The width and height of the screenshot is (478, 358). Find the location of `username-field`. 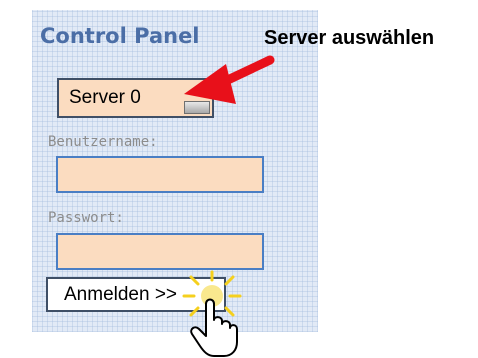

username-field is located at coordinates (160, 174).